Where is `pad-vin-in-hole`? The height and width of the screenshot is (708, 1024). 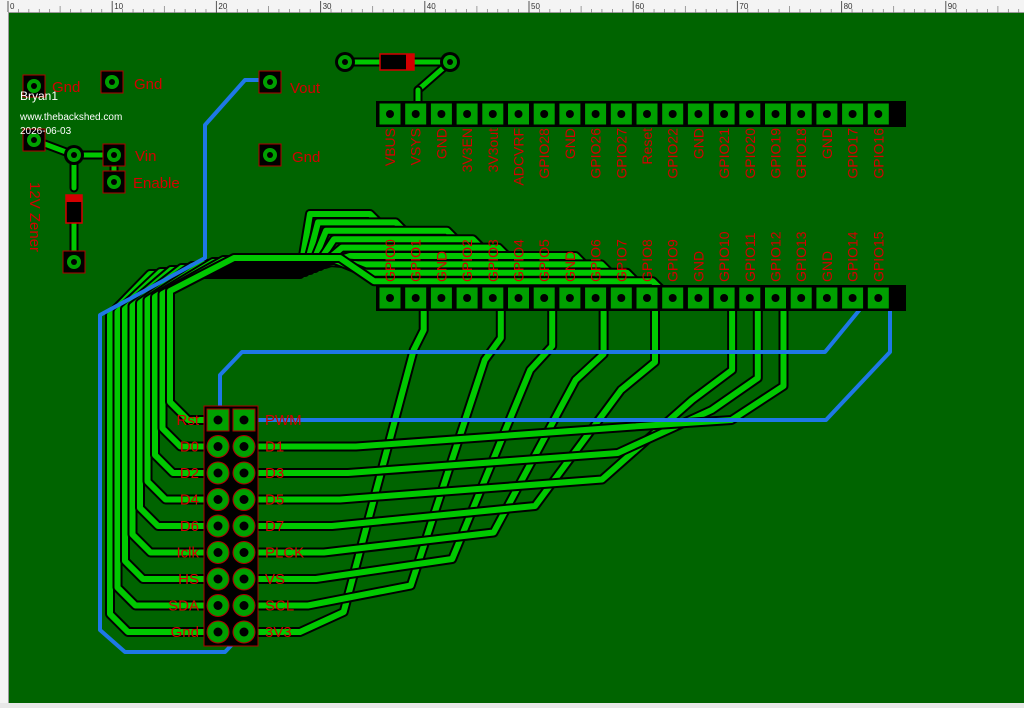
pad-vin-in-hole is located at coordinates (34, 140).